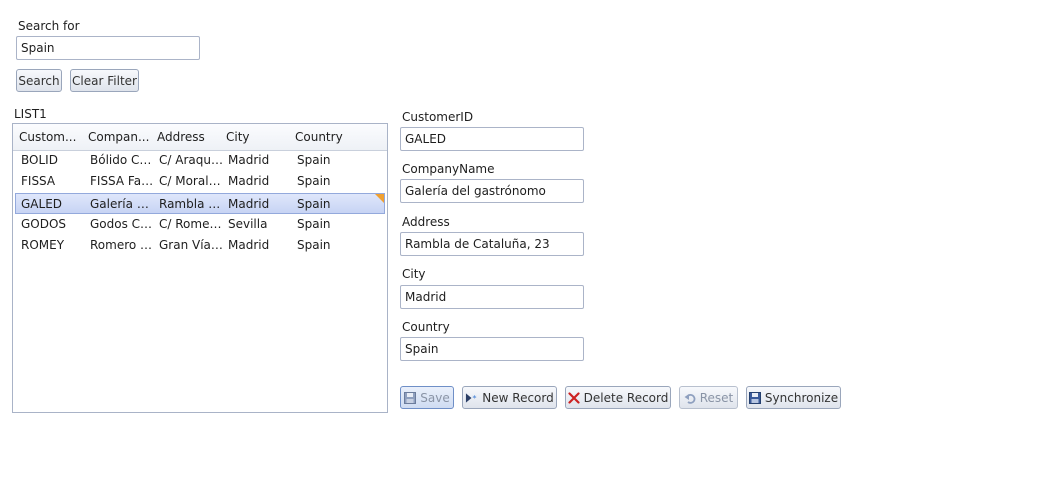 Image resolution: width=1054 pixels, height=492 pixels. What do you see at coordinates (492, 244) in the screenshot?
I see `address-field` at bounding box center [492, 244].